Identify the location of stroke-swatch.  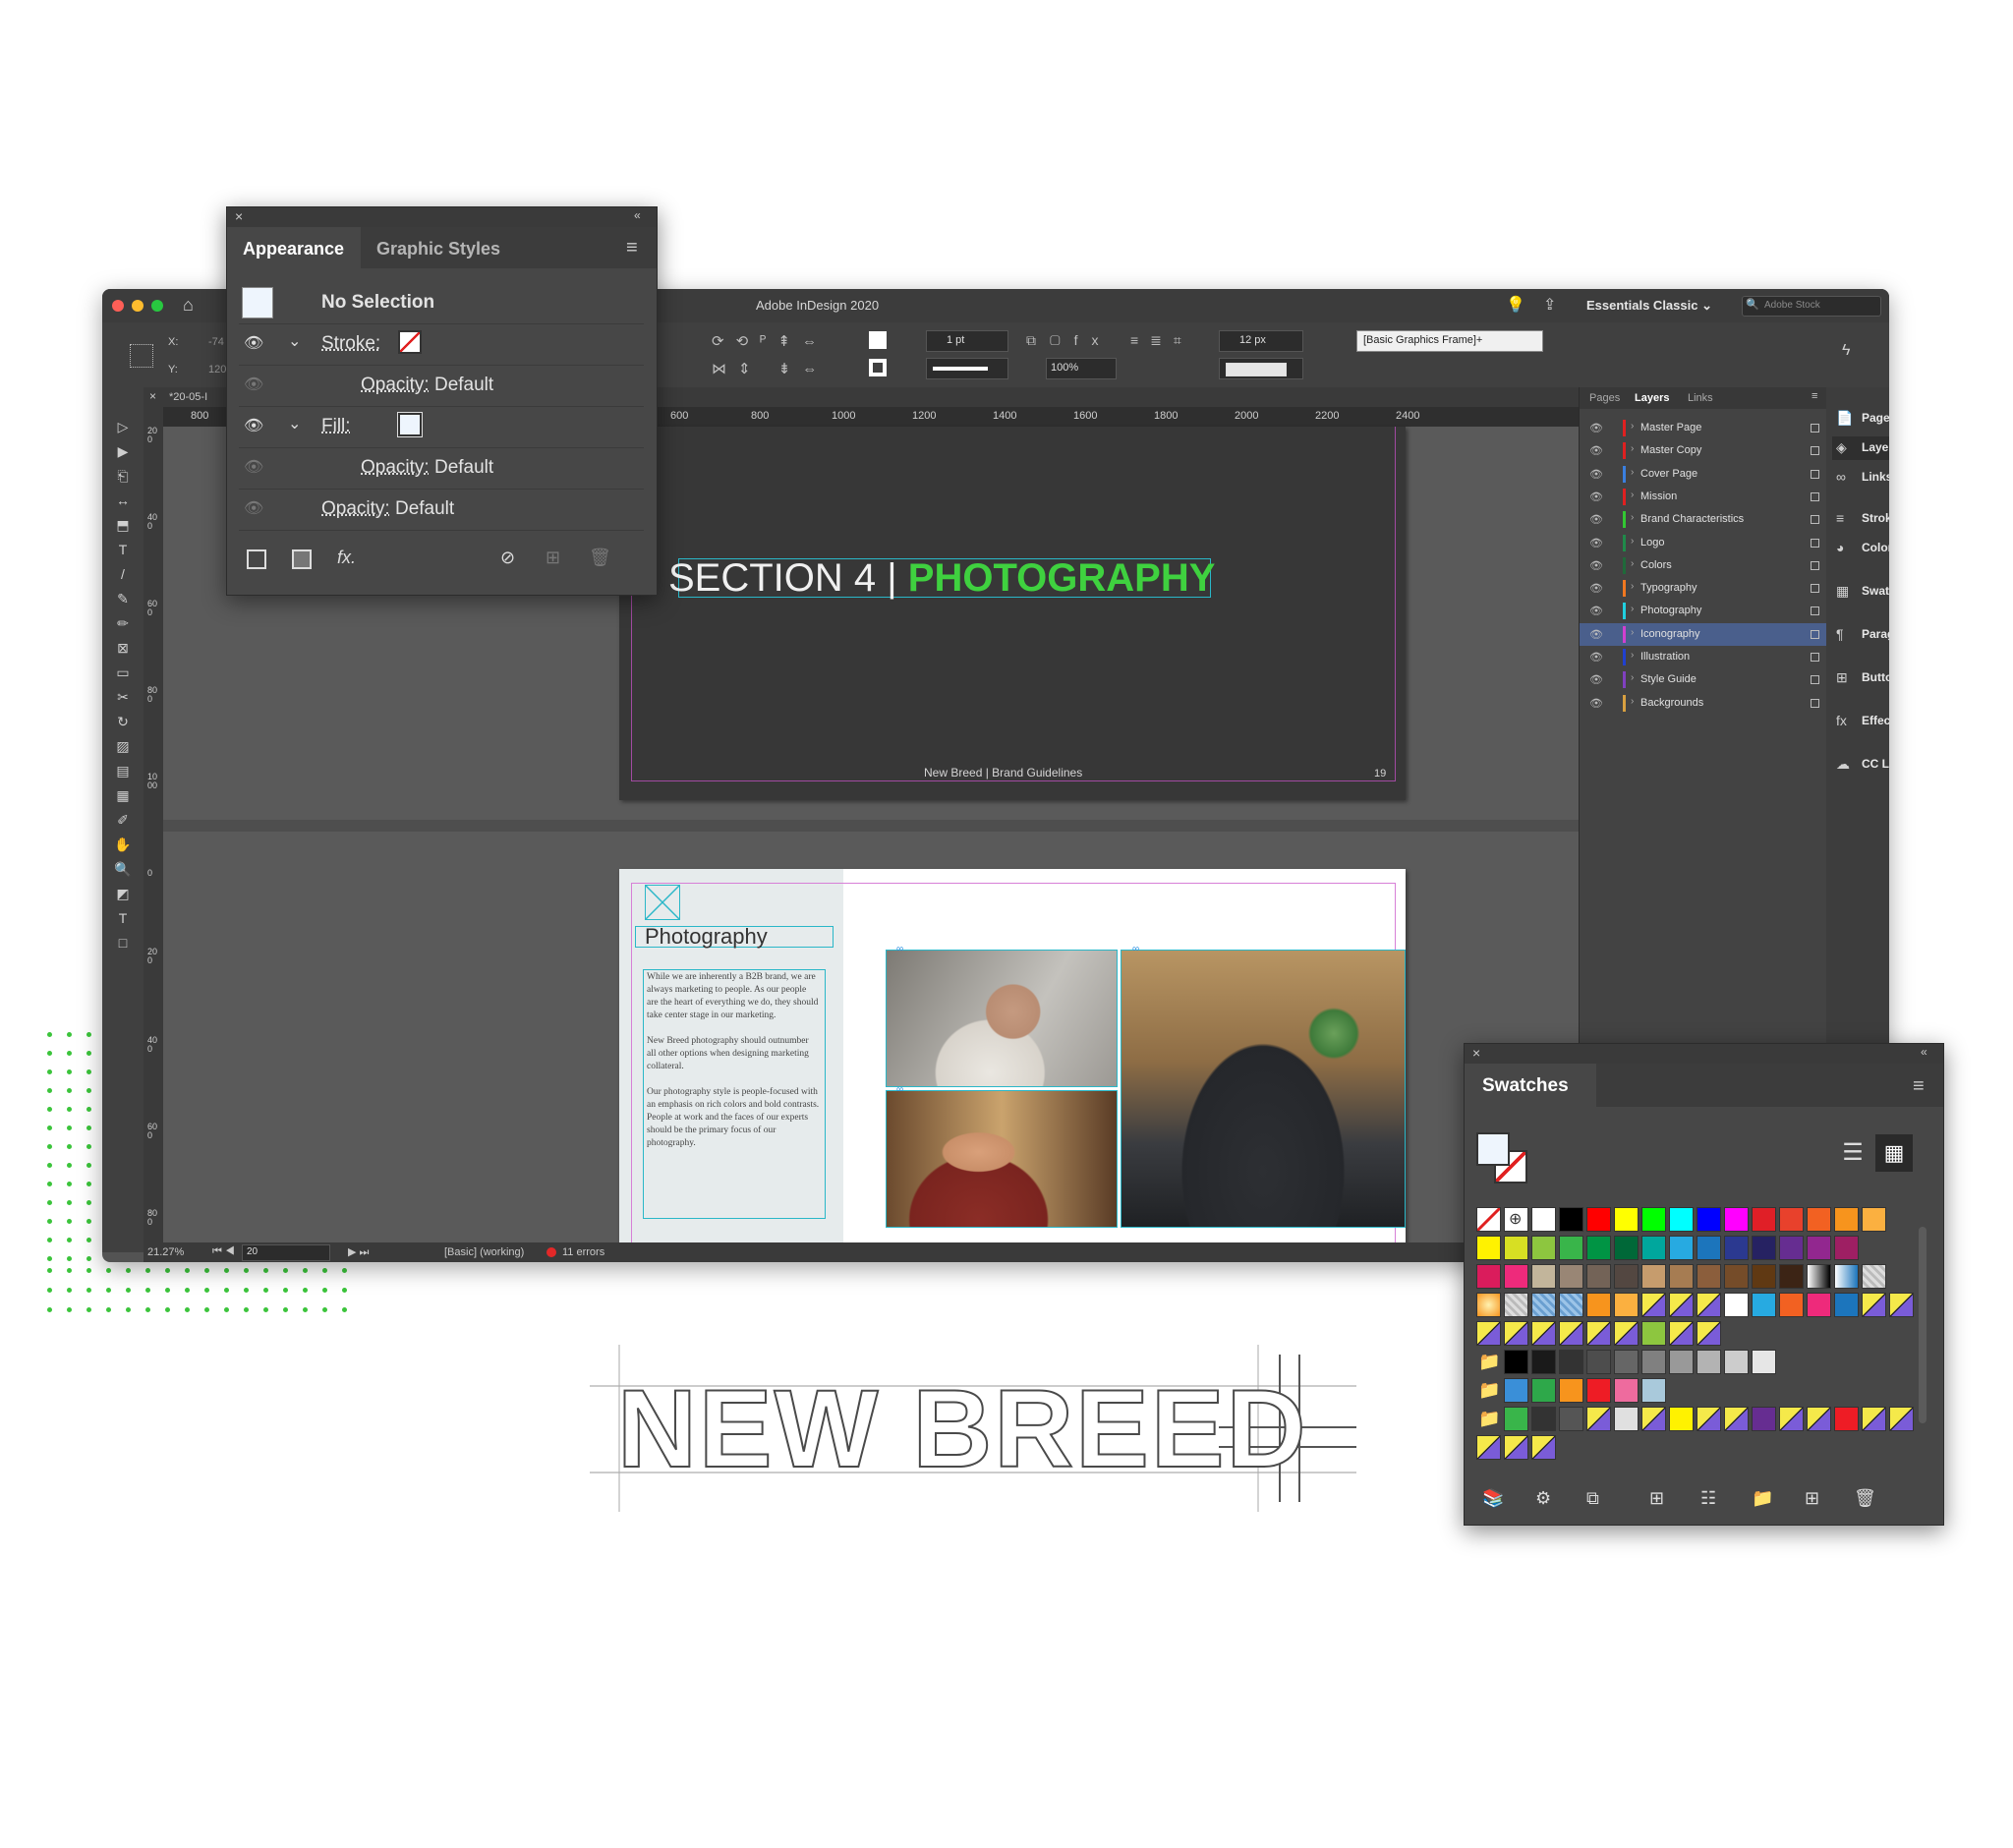
(878, 367).